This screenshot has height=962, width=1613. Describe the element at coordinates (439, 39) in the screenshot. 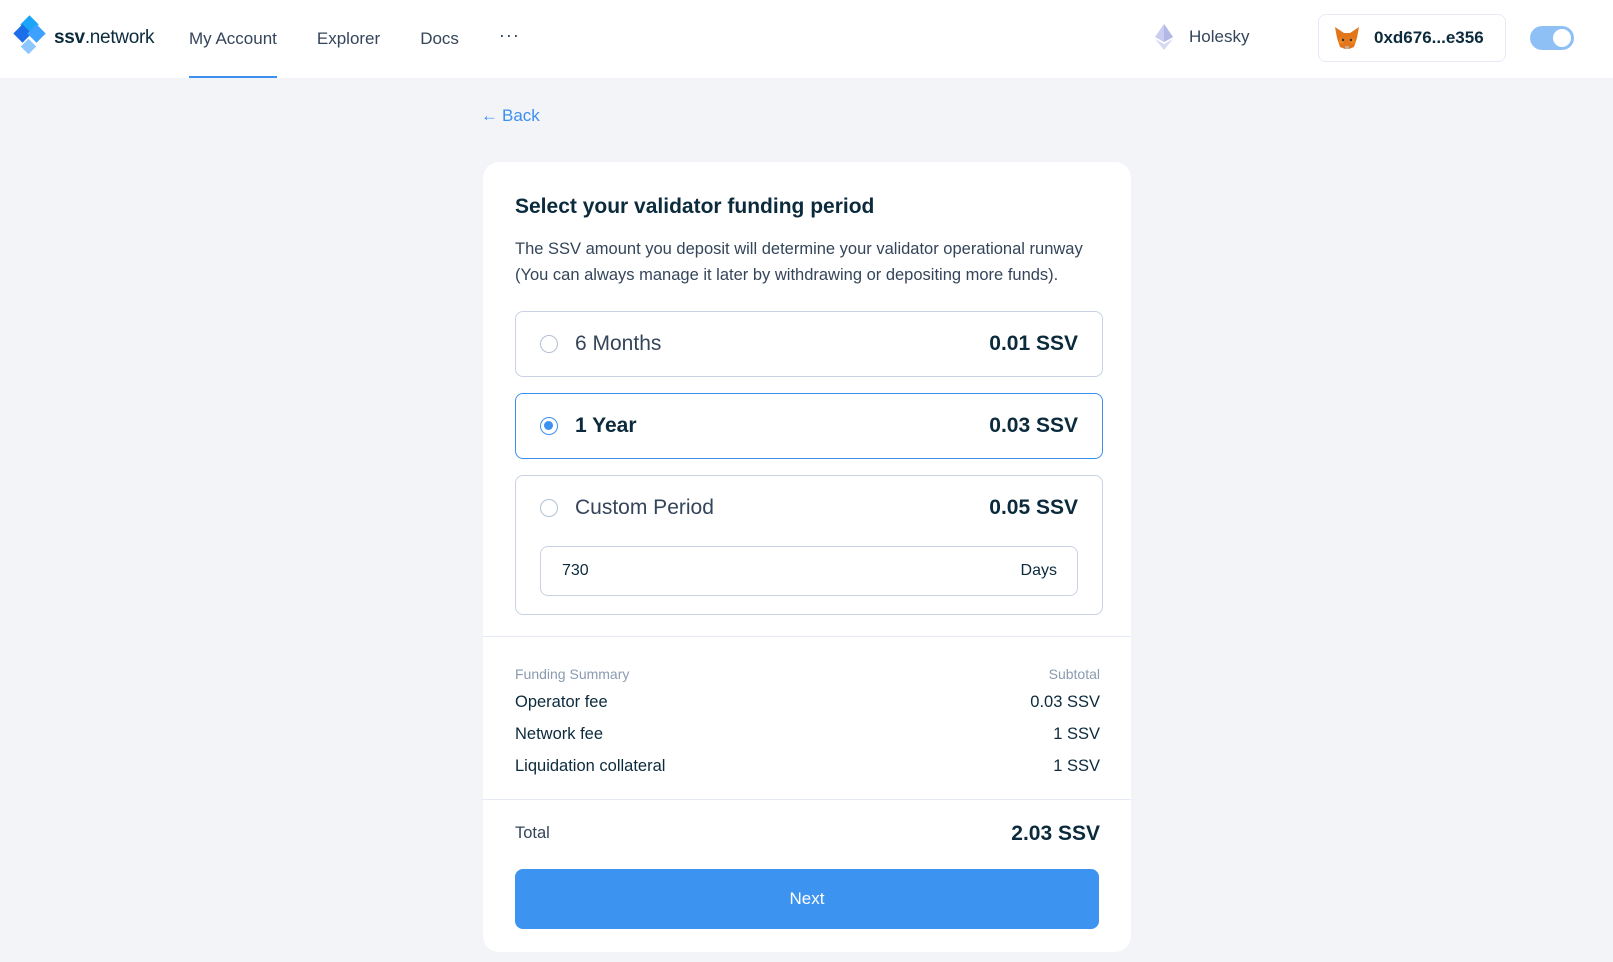

I see `nav-docs: Docs` at that location.